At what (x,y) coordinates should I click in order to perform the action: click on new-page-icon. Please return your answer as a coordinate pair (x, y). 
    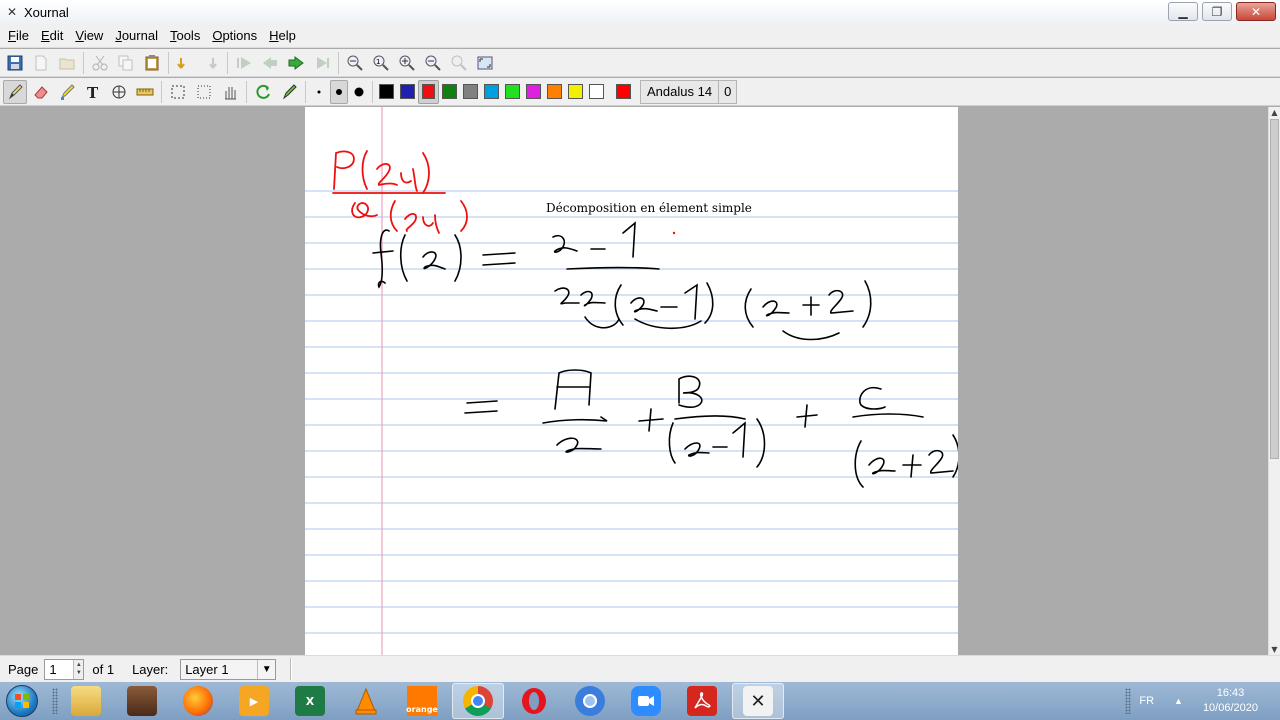
    Looking at the image, I should click on (41, 63).